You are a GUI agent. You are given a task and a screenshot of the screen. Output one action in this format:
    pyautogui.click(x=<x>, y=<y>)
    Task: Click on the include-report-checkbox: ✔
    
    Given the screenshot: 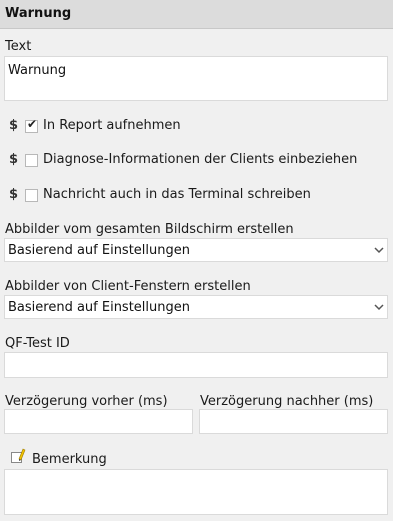 What is the action you would take?
    pyautogui.click(x=31, y=125)
    